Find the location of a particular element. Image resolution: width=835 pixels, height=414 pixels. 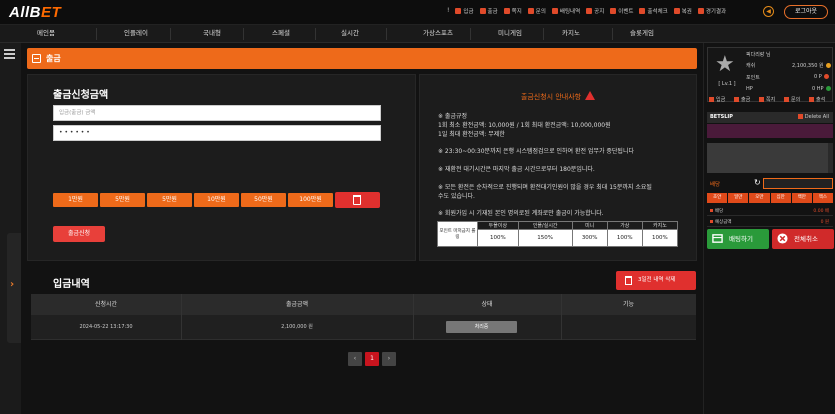

sidebar-withdraw-button: 출금 is located at coordinates (742, 99).